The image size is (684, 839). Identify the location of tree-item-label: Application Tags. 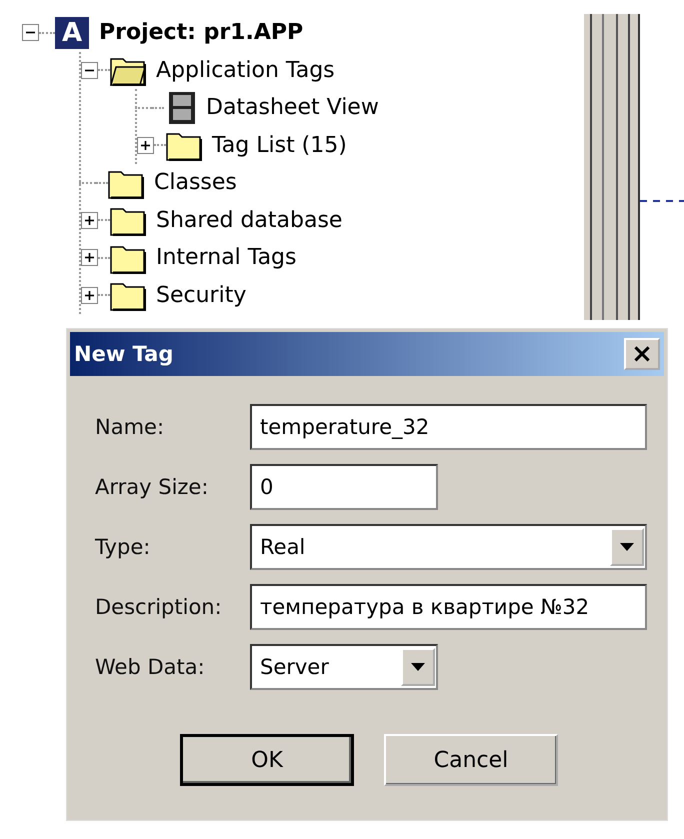
(245, 70).